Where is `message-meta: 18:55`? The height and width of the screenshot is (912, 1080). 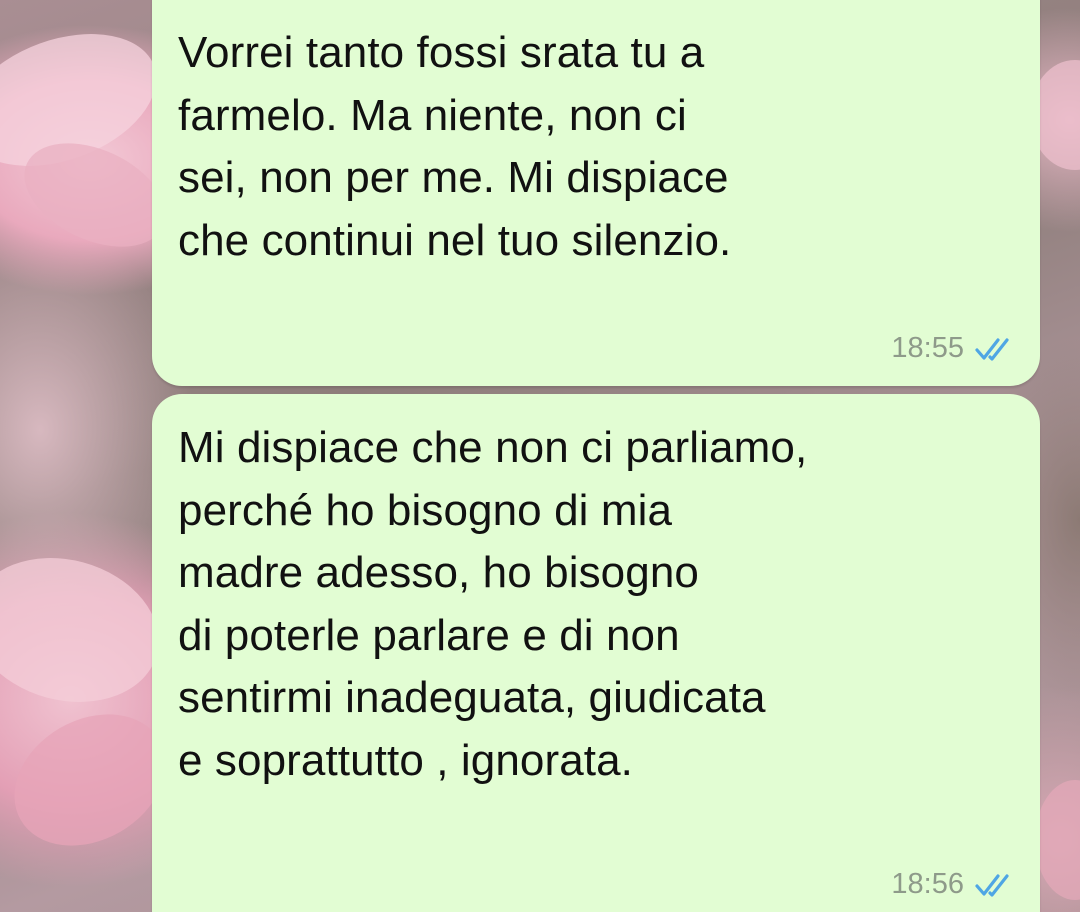 message-meta: 18:55 is located at coordinates (954, 348).